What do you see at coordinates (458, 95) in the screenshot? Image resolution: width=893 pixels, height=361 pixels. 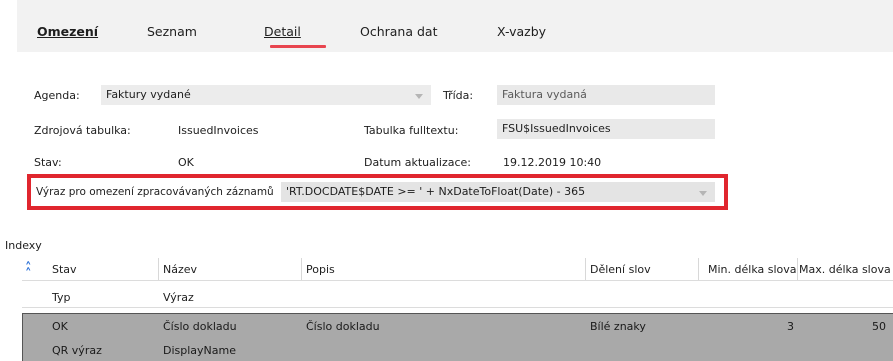 I see `trida-label: Třída:` at bounding box center [458, 95].